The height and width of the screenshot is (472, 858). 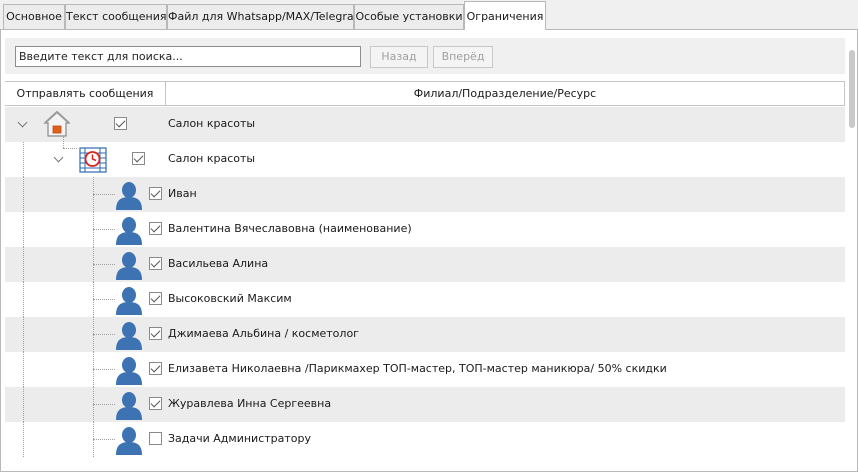 What do you see at coordinates (218, 263) in the screenshot?
I see `tree-label: Васильева Алина` at bounding box center [218, 263].